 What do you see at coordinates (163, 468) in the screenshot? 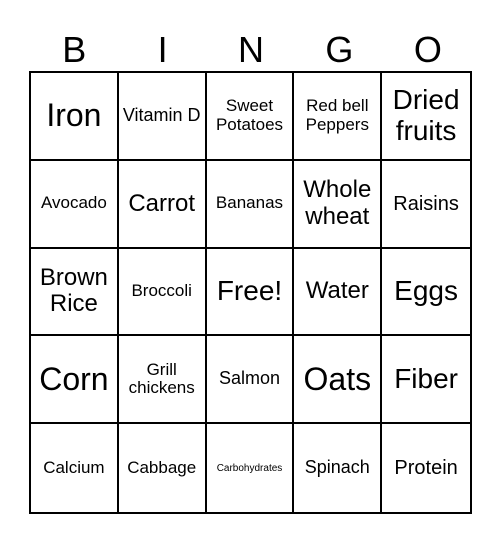
I see `bingo-cell: Cabbage` at bounding box center [163, 468].